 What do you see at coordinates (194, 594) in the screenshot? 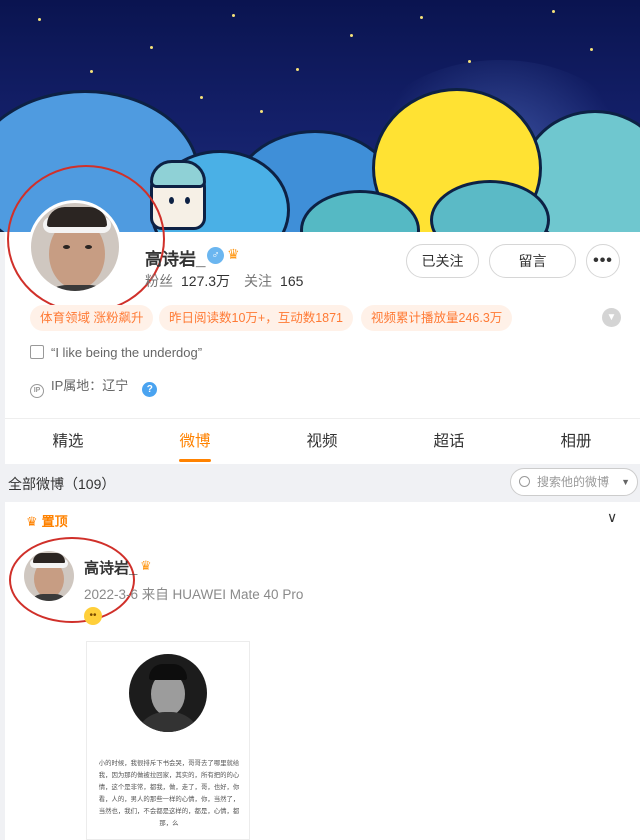
I see `post-meta: 2022-3-6 来自 HUAWEI Mate 40 Pro` at bounding box center [194, 594].